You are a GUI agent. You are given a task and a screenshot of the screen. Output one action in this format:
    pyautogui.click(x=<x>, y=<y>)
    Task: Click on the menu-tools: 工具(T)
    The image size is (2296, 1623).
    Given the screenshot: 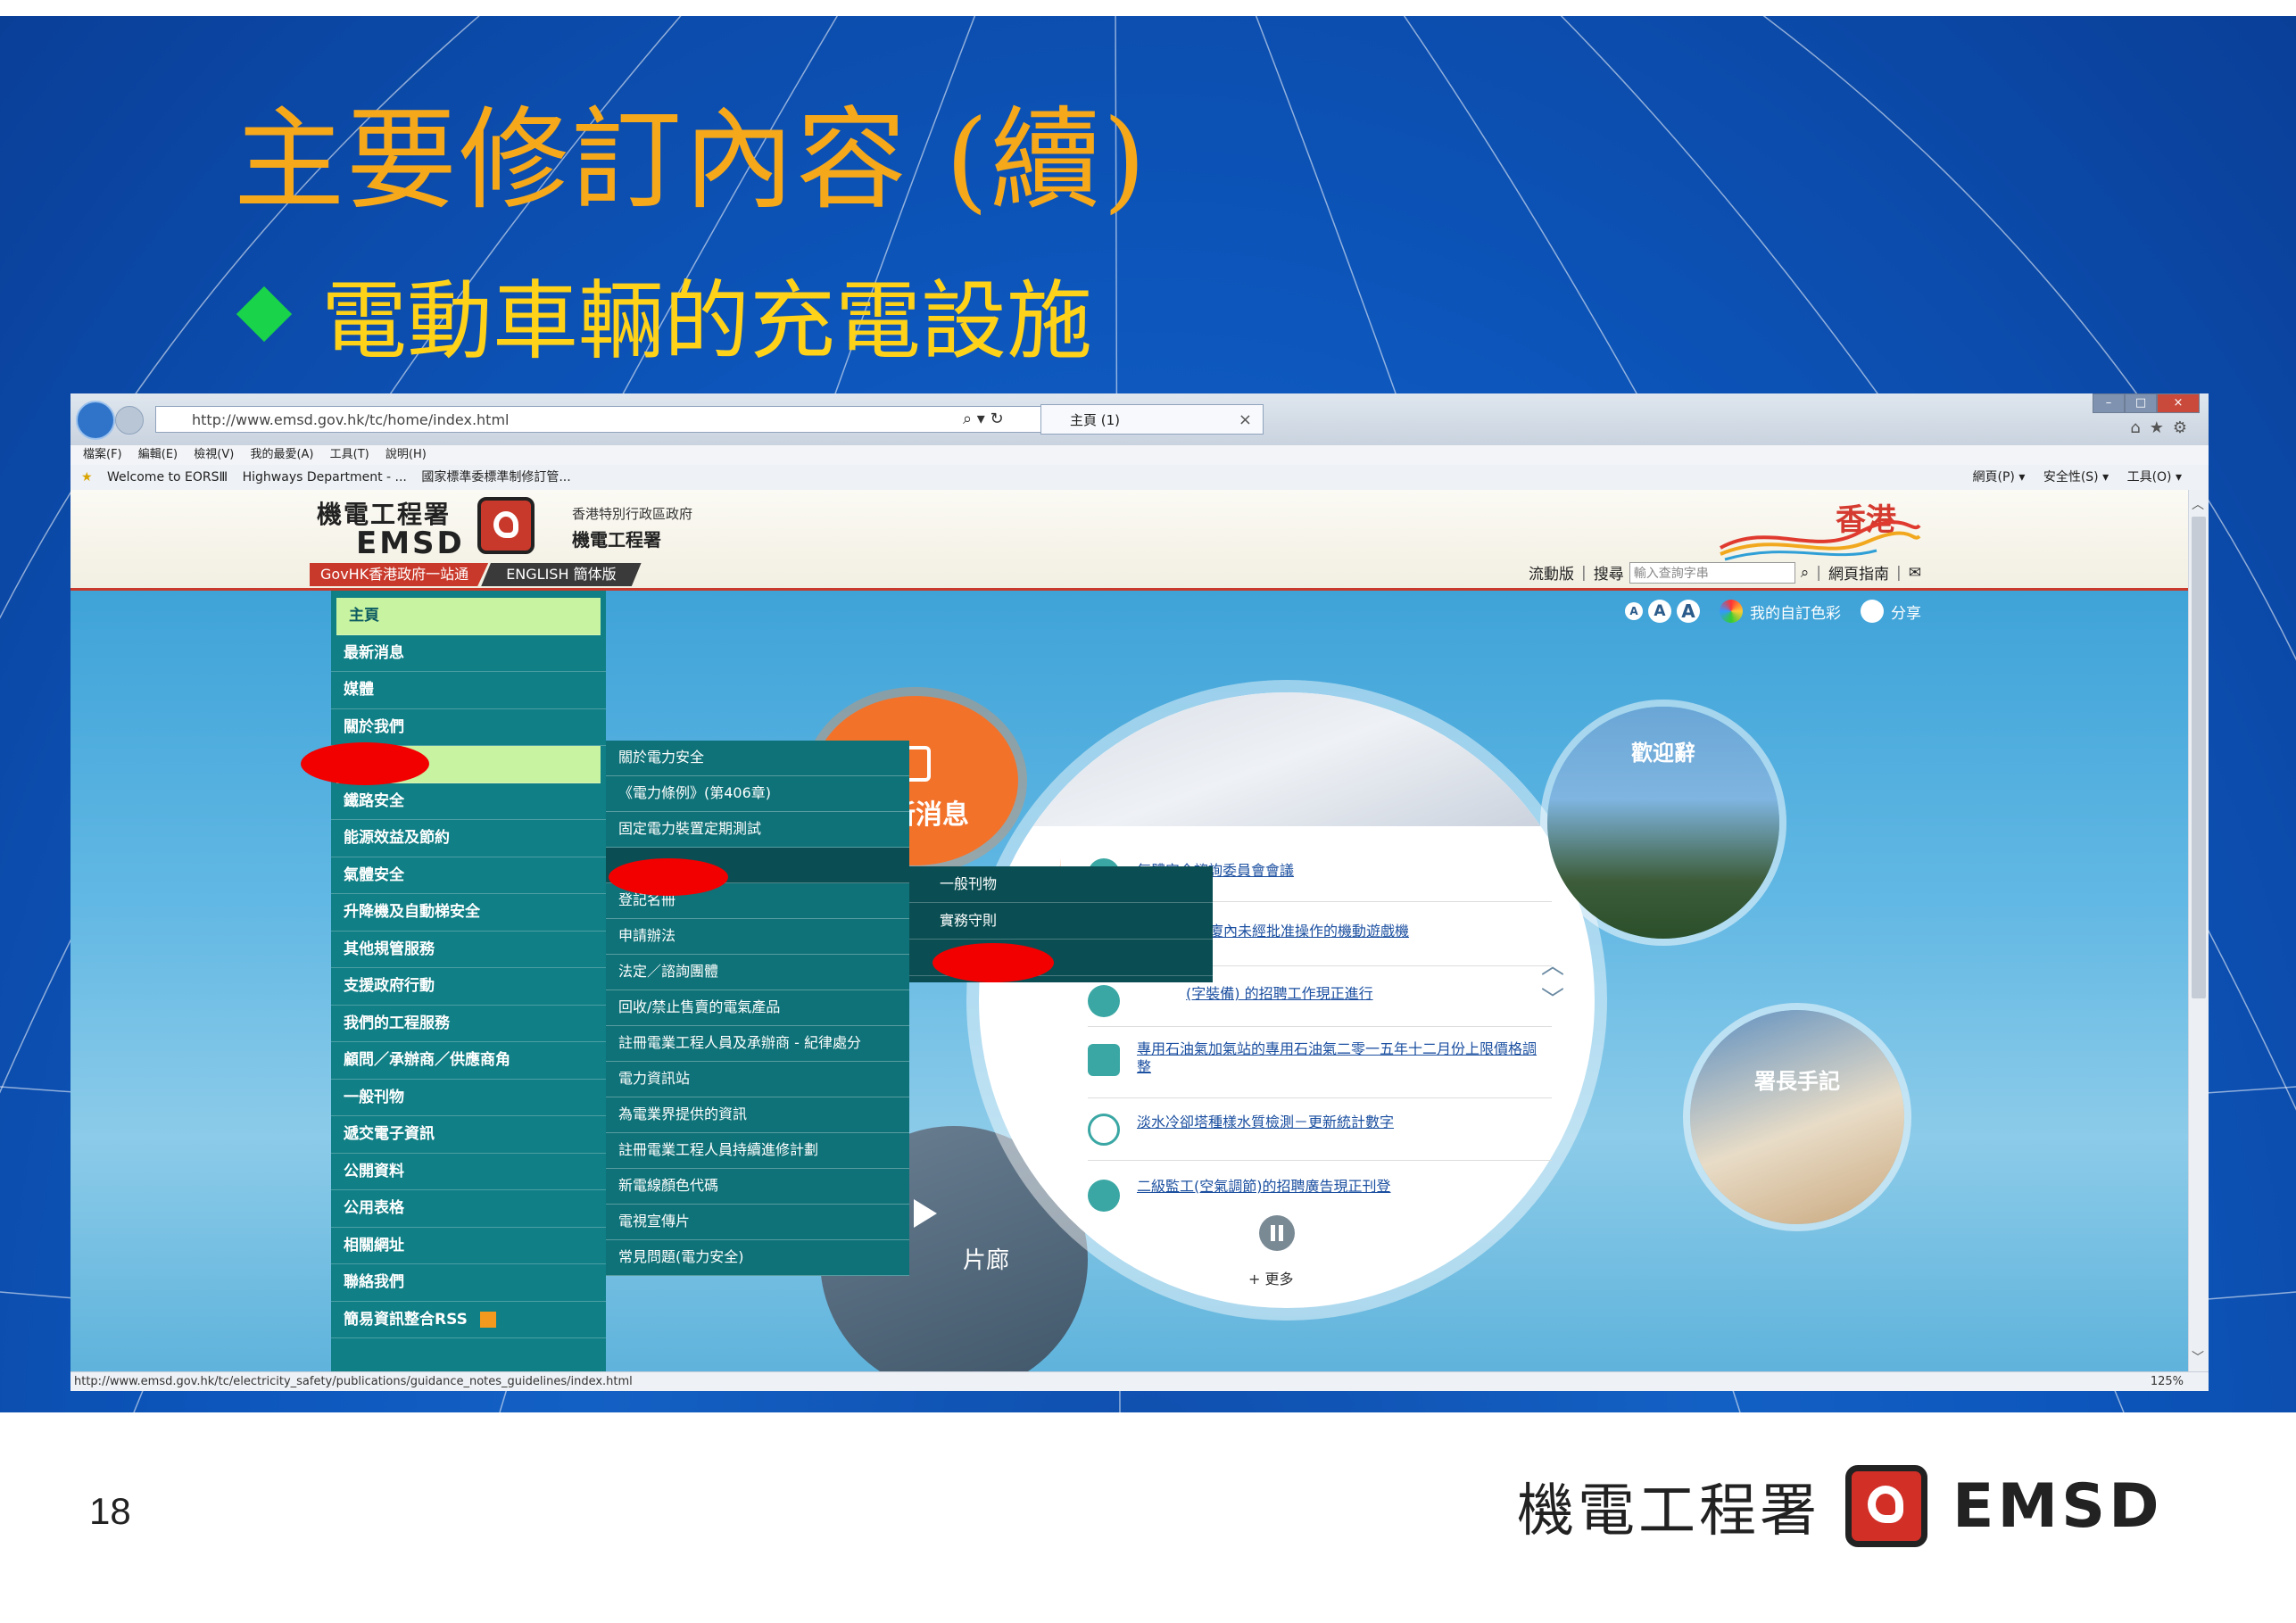 What is the action you would take?
    pyautogui.click(x=349, y=454)
    